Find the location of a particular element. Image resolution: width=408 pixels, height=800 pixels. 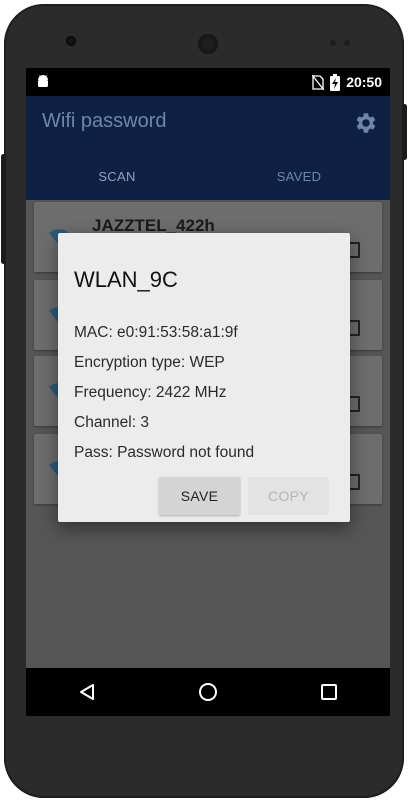

status-icons: 20:50 is located at coordinates (347, 82).